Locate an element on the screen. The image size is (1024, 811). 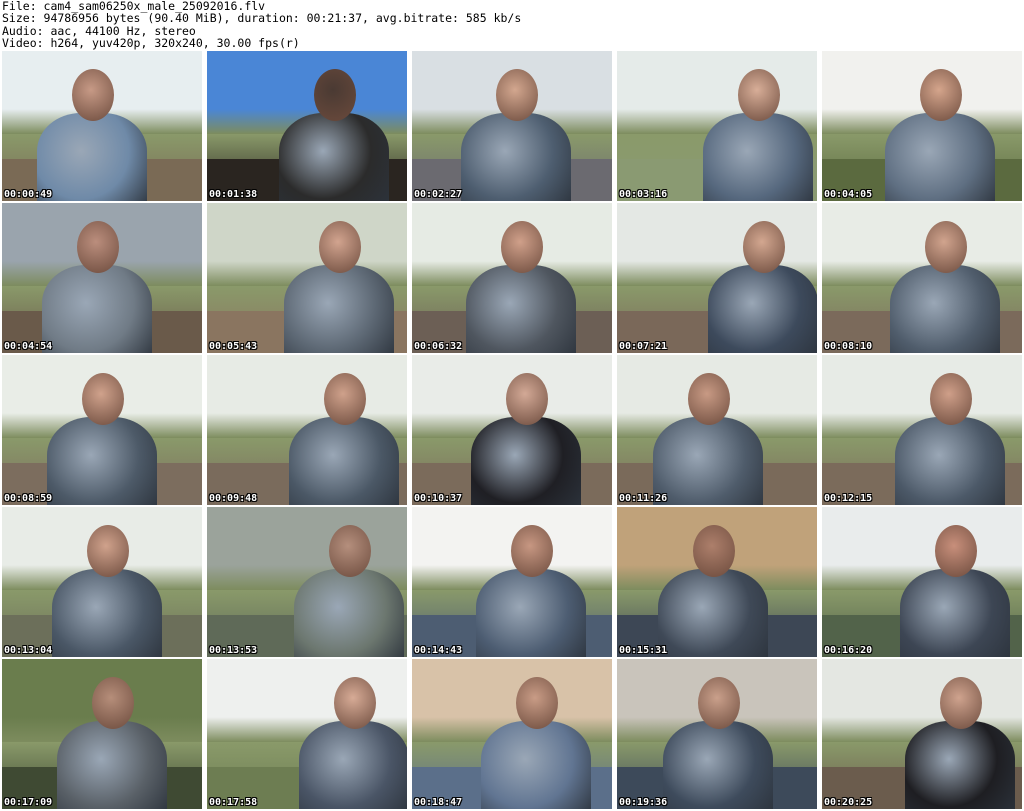
video-thumbnail: 00:09:48 is located at coordinates (307, 430).